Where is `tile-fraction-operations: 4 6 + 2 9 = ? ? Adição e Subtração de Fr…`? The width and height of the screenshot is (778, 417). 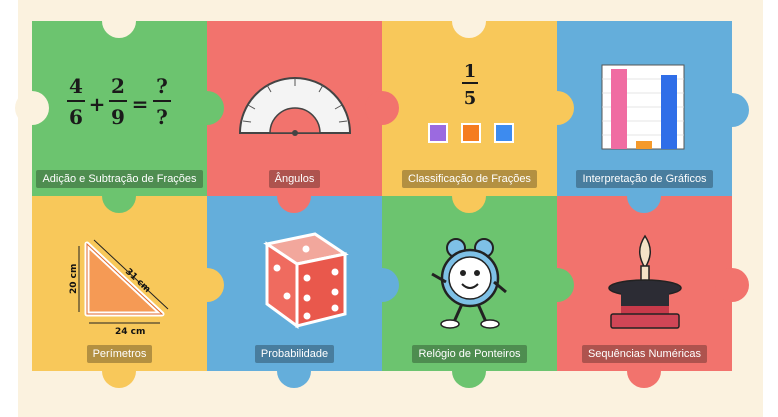
tile-fraction-operations: 4 6 + 2 9 = ? ? Adição e Subtração de Fr… is located at coordinates (111, 100).